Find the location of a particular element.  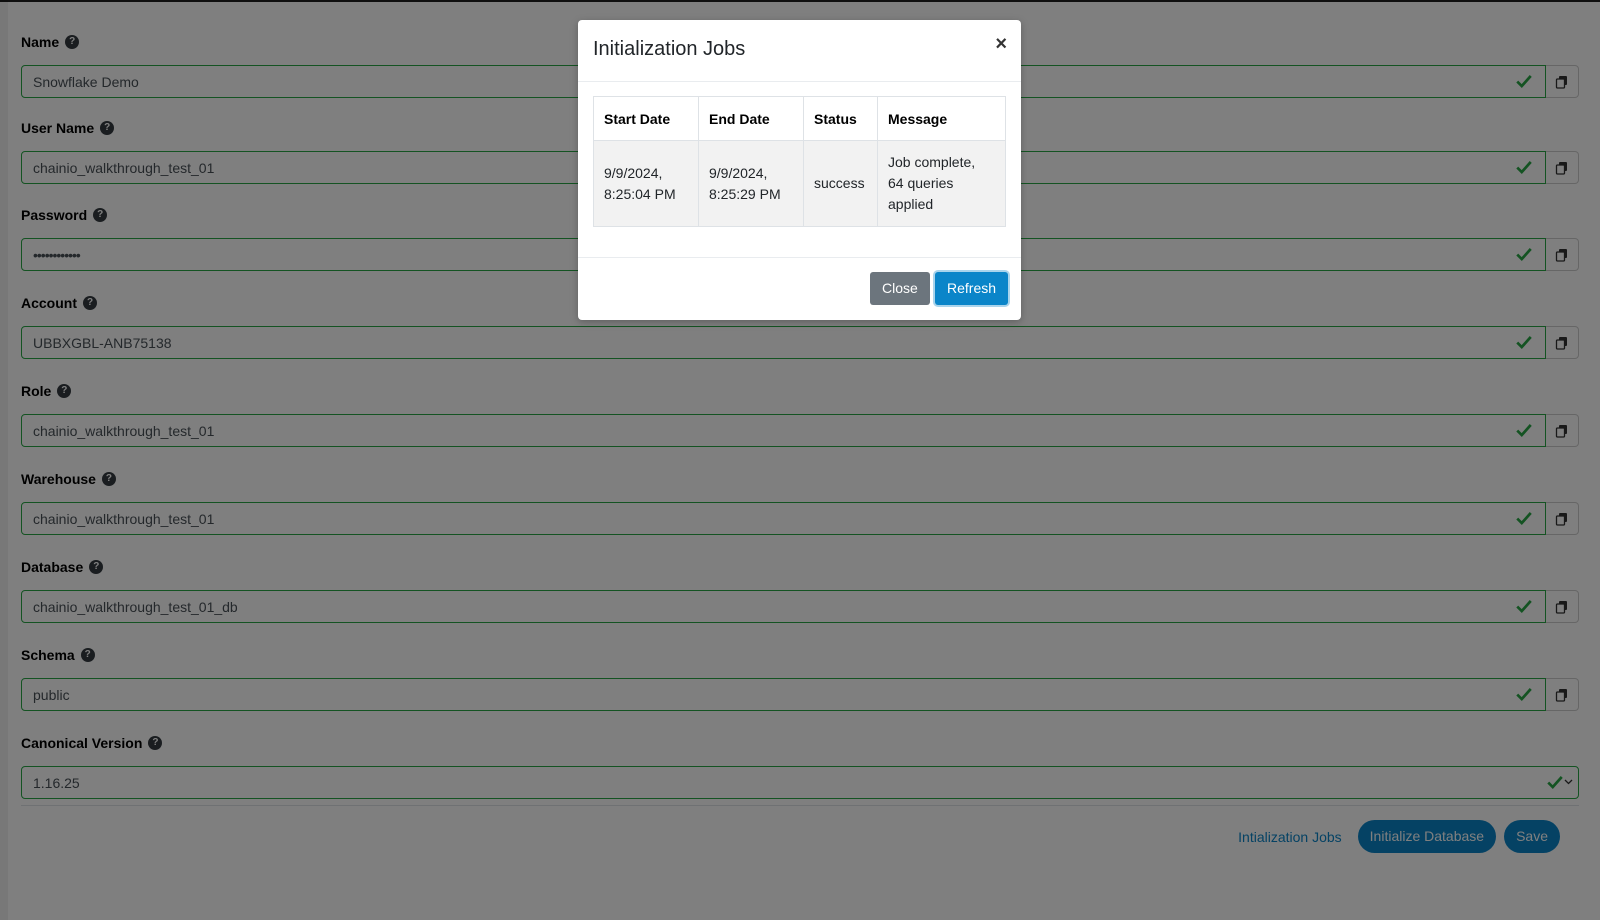

modal-header: Initialization Jobs × is located at coordinates (799, 51).